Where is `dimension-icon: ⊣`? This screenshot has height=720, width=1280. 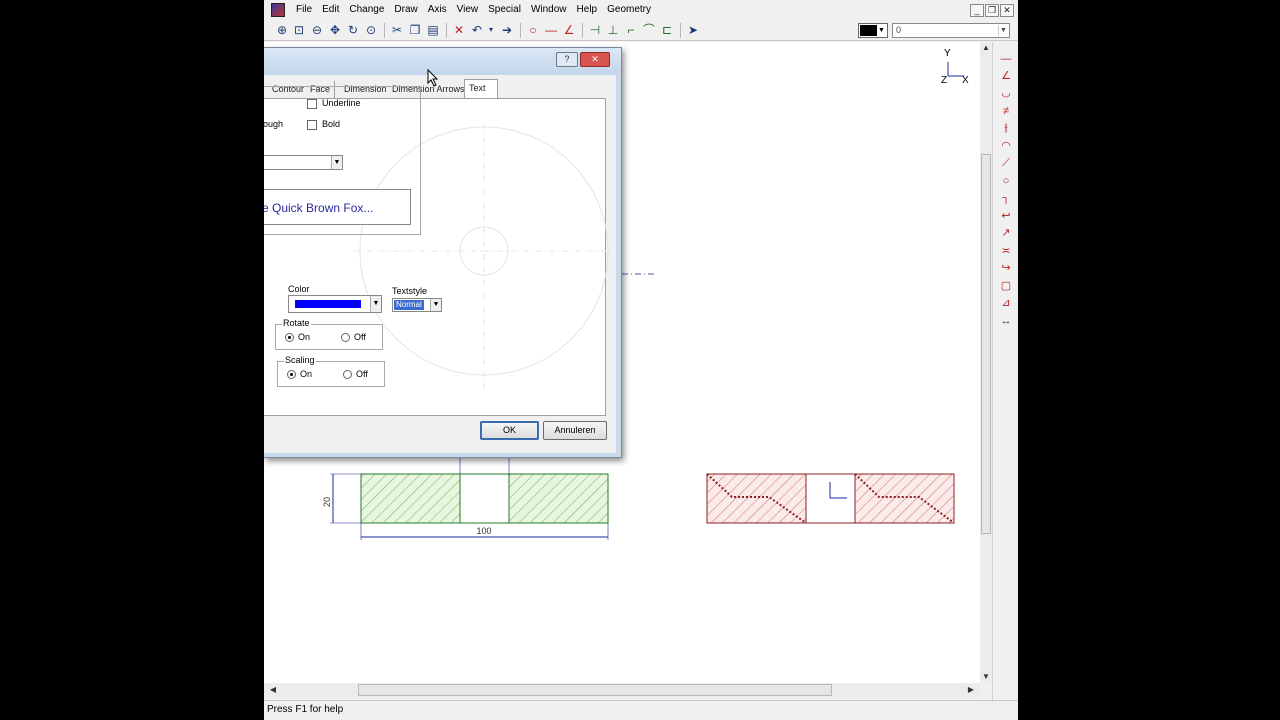 dimension-icon: ⊣ is located at coordinates (595, 30).